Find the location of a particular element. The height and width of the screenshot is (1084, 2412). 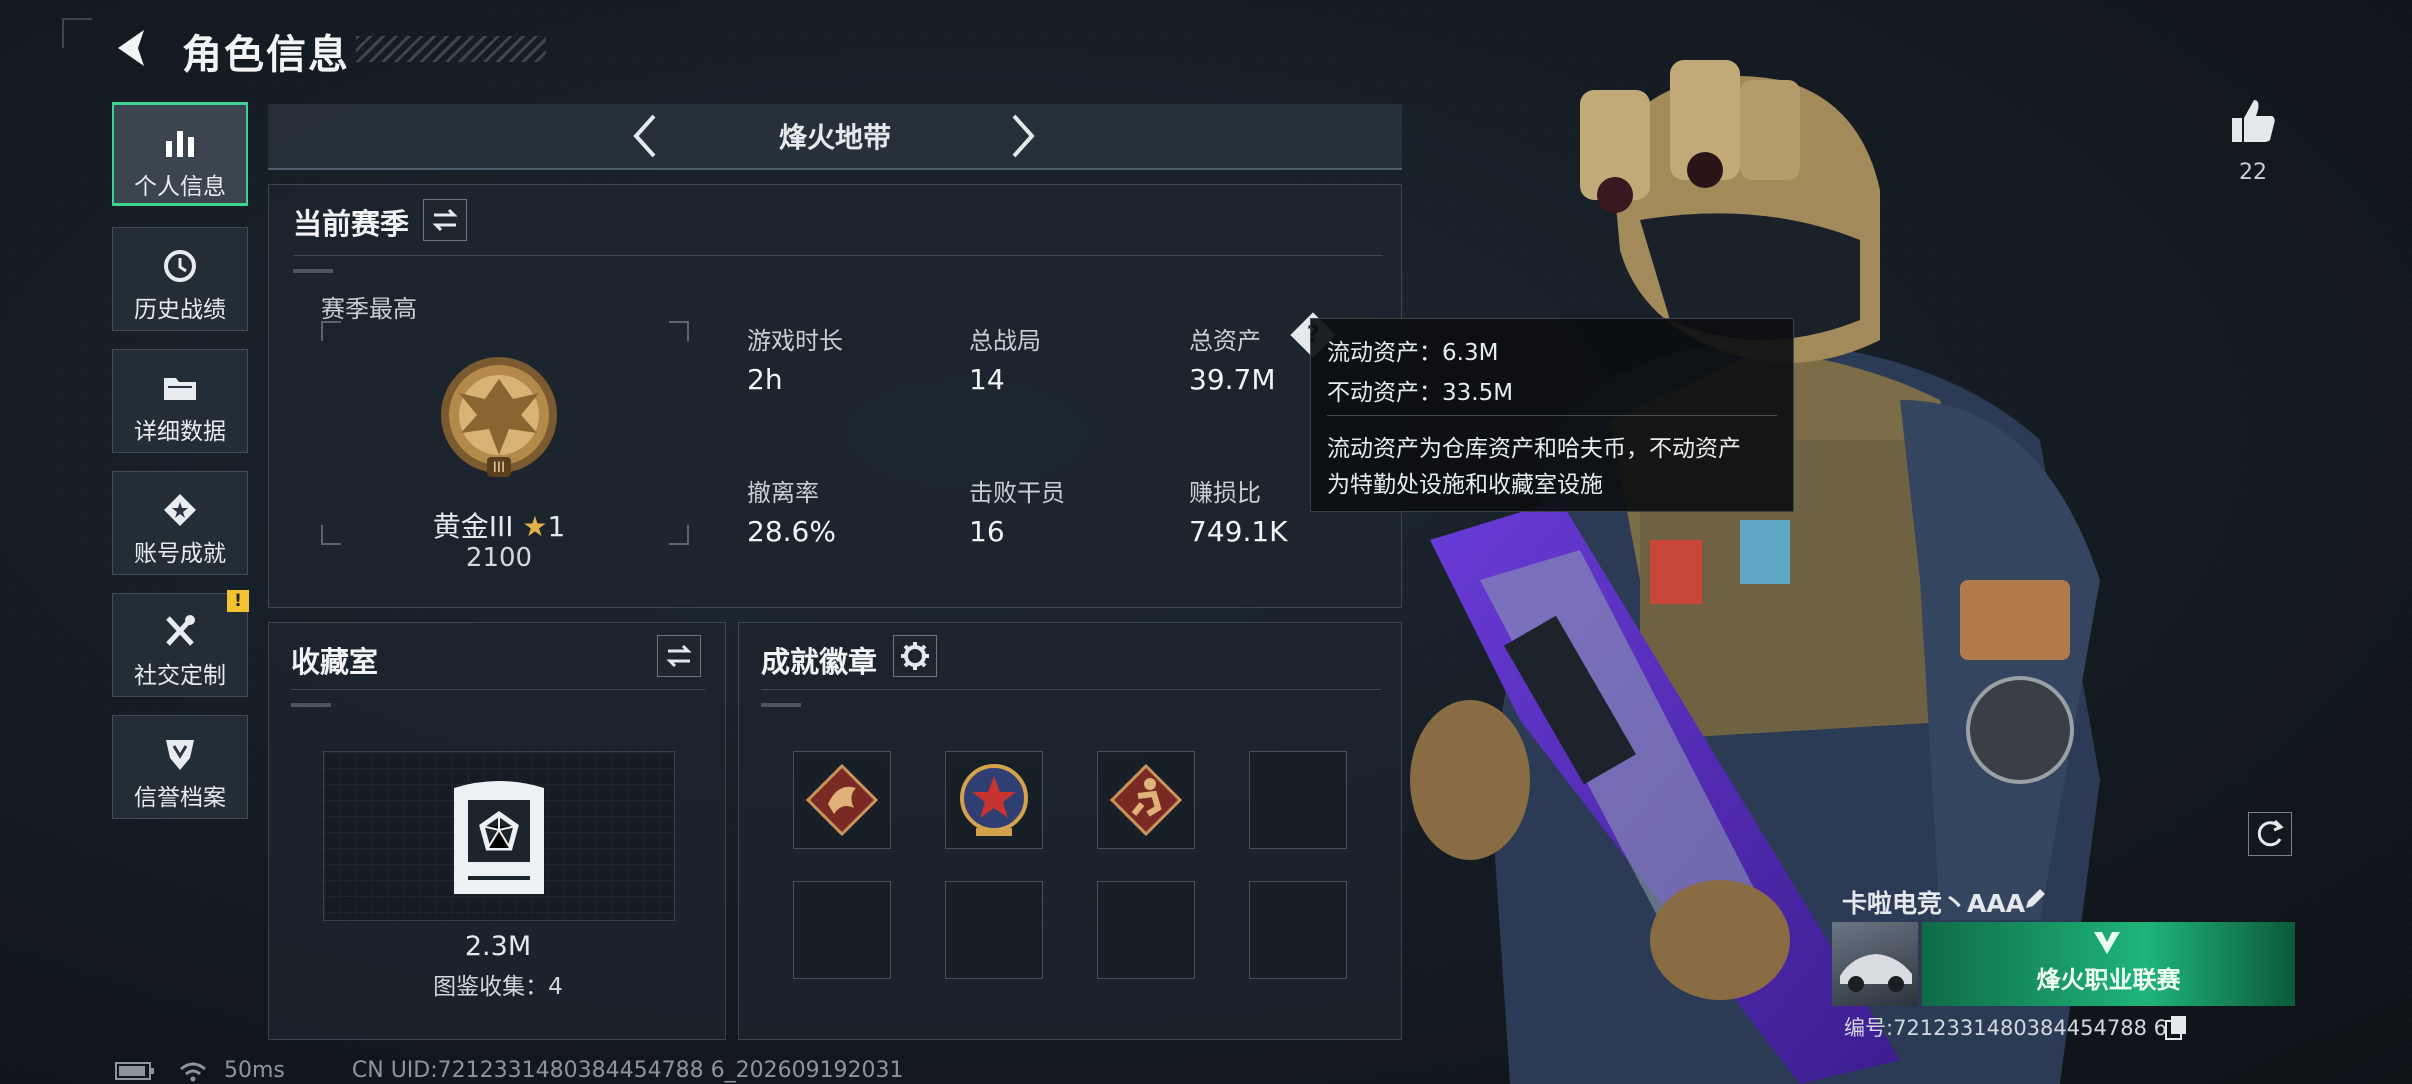

like-count: 22 is located at coordinates (2253, 172).